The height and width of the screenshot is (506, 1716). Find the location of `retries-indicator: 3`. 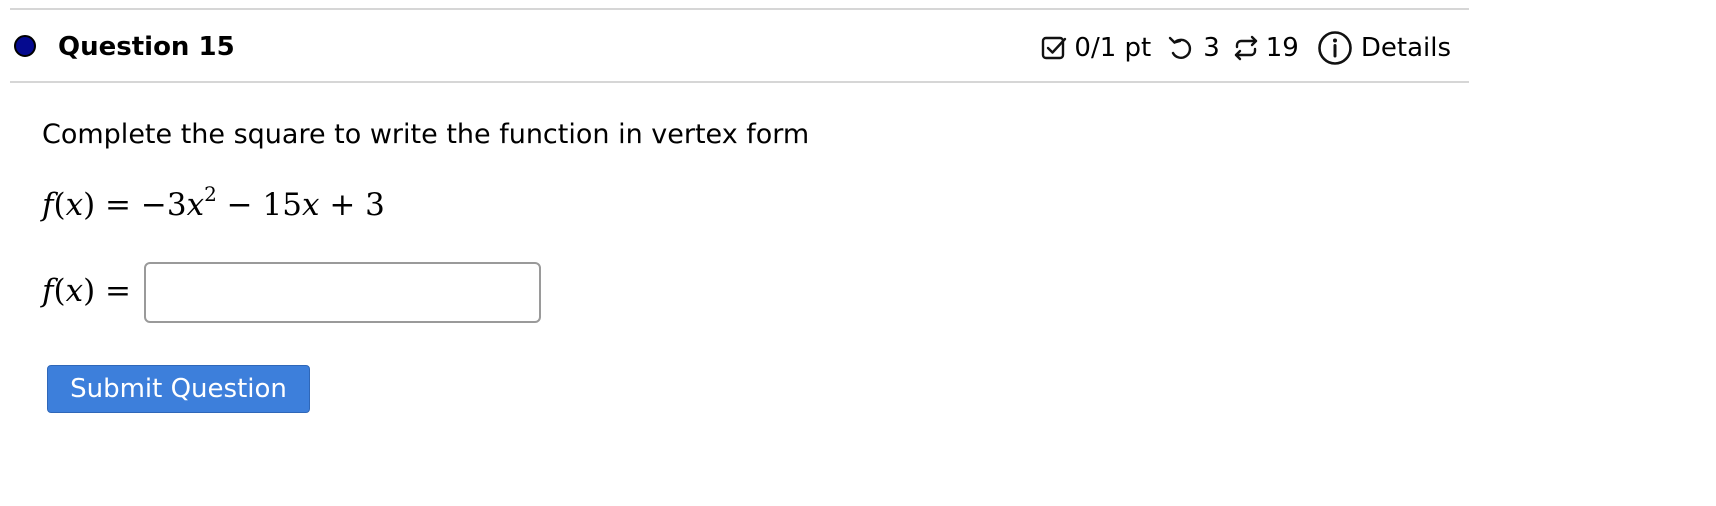

retries-indicator: 3 is located at coordinates (1193, 48).